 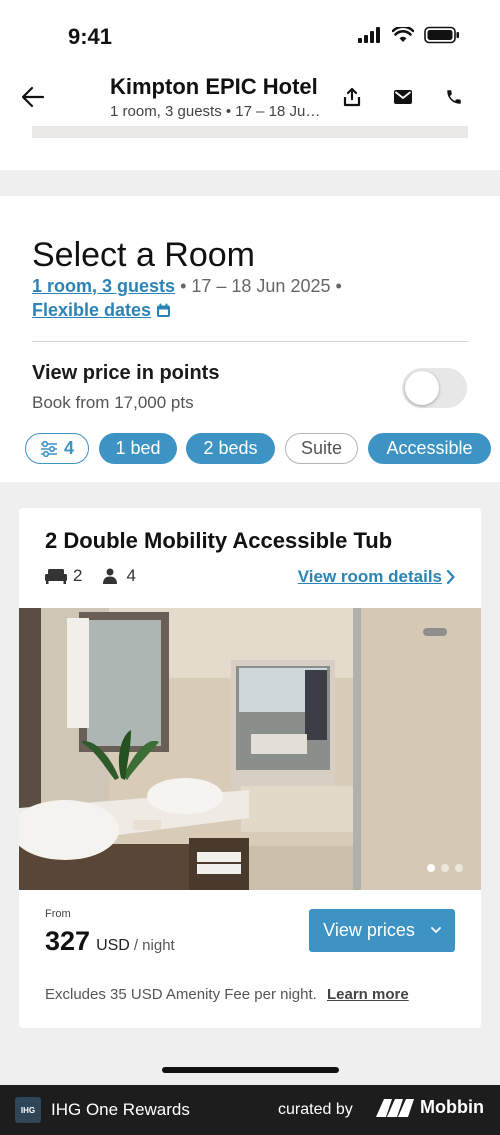 I want to click on ihg-logo: IHG, so click(x=28, y=1110).